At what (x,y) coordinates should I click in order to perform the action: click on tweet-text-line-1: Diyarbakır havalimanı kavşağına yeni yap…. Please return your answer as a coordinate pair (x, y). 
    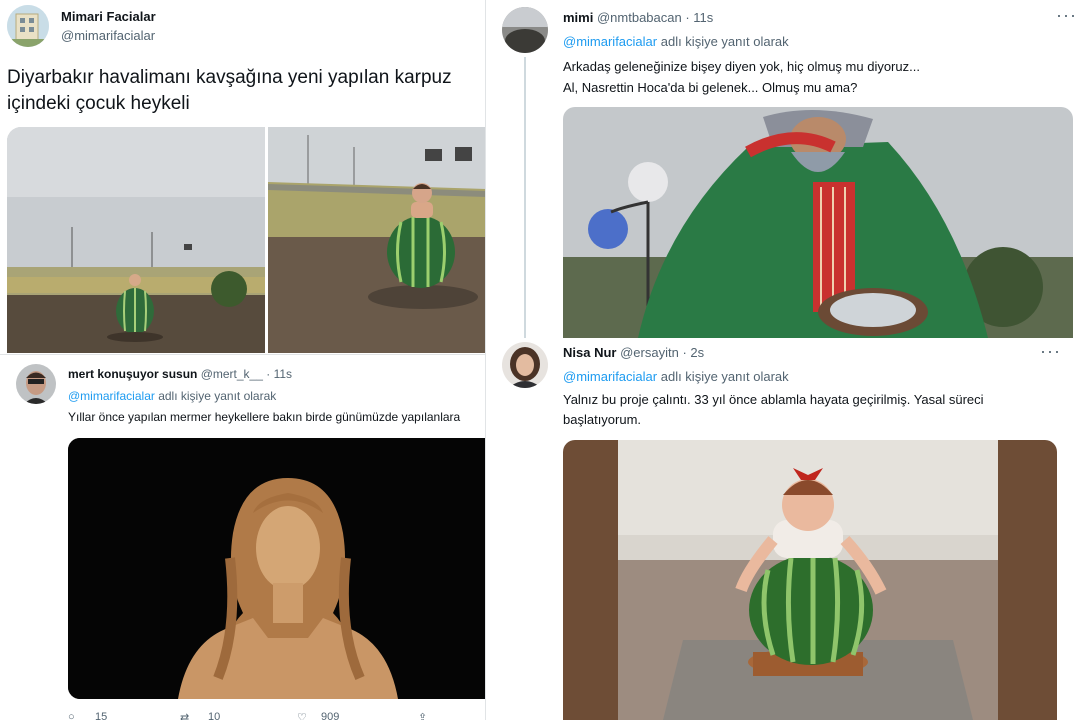
    Looking at the image, I should click on (229, 77).